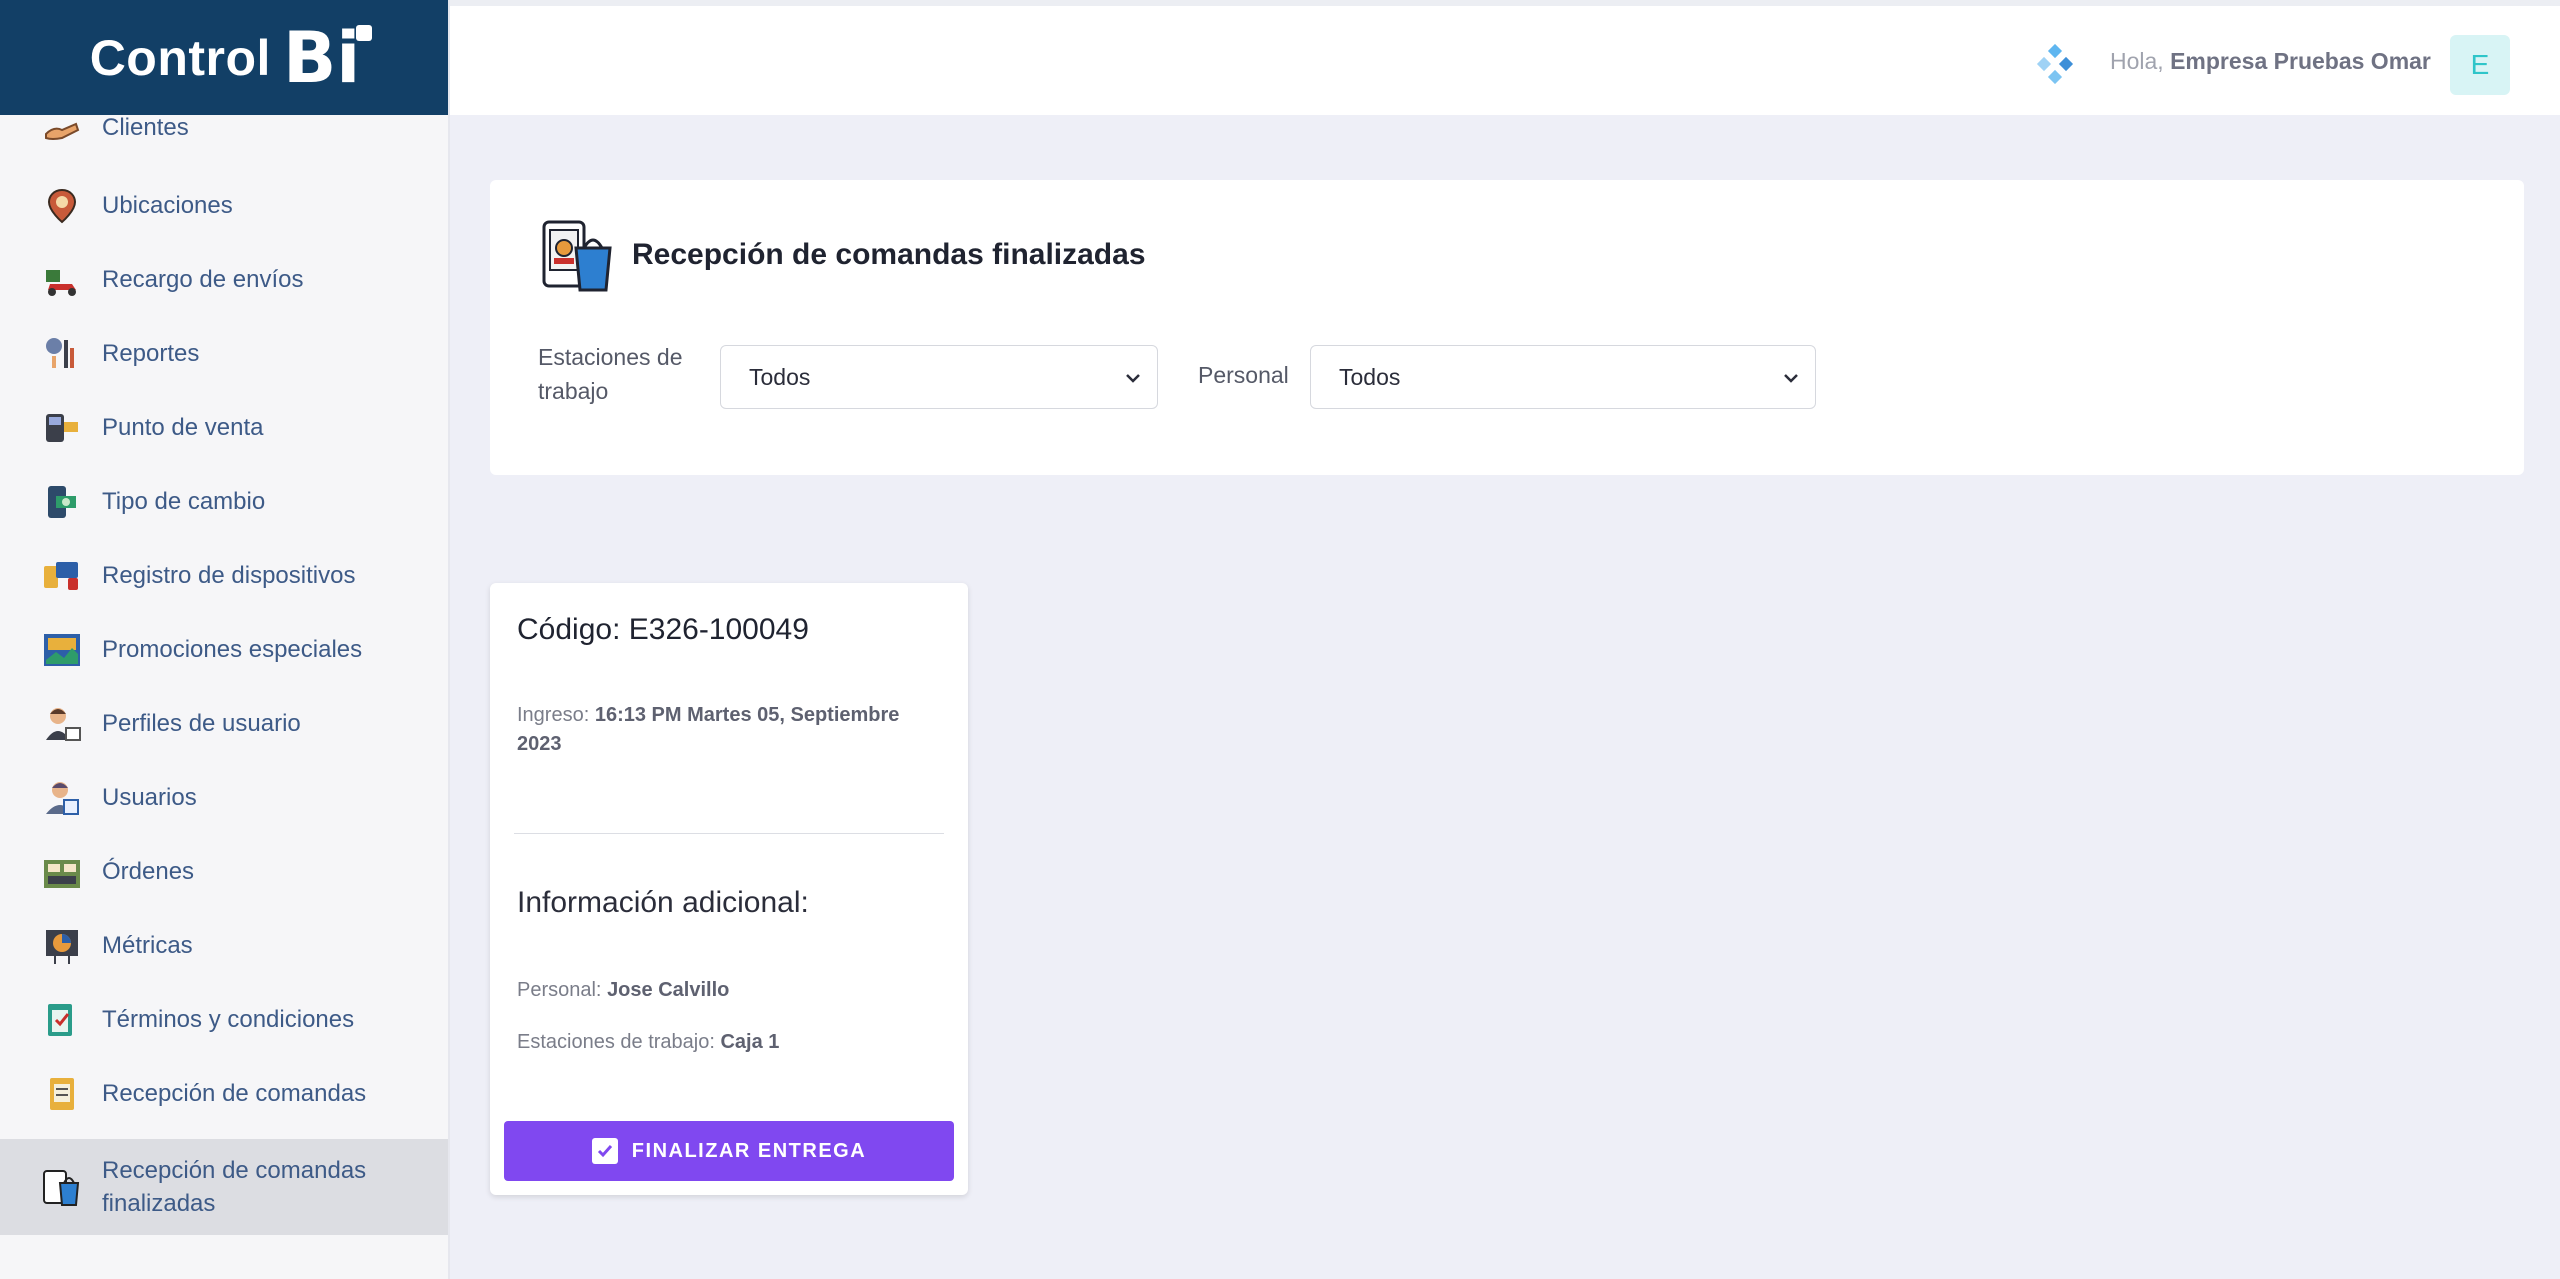  Describe the element at coordinates (184, 501) in the screenshot. I see `sidebar-item-label: Tipo de cambio` at that location.